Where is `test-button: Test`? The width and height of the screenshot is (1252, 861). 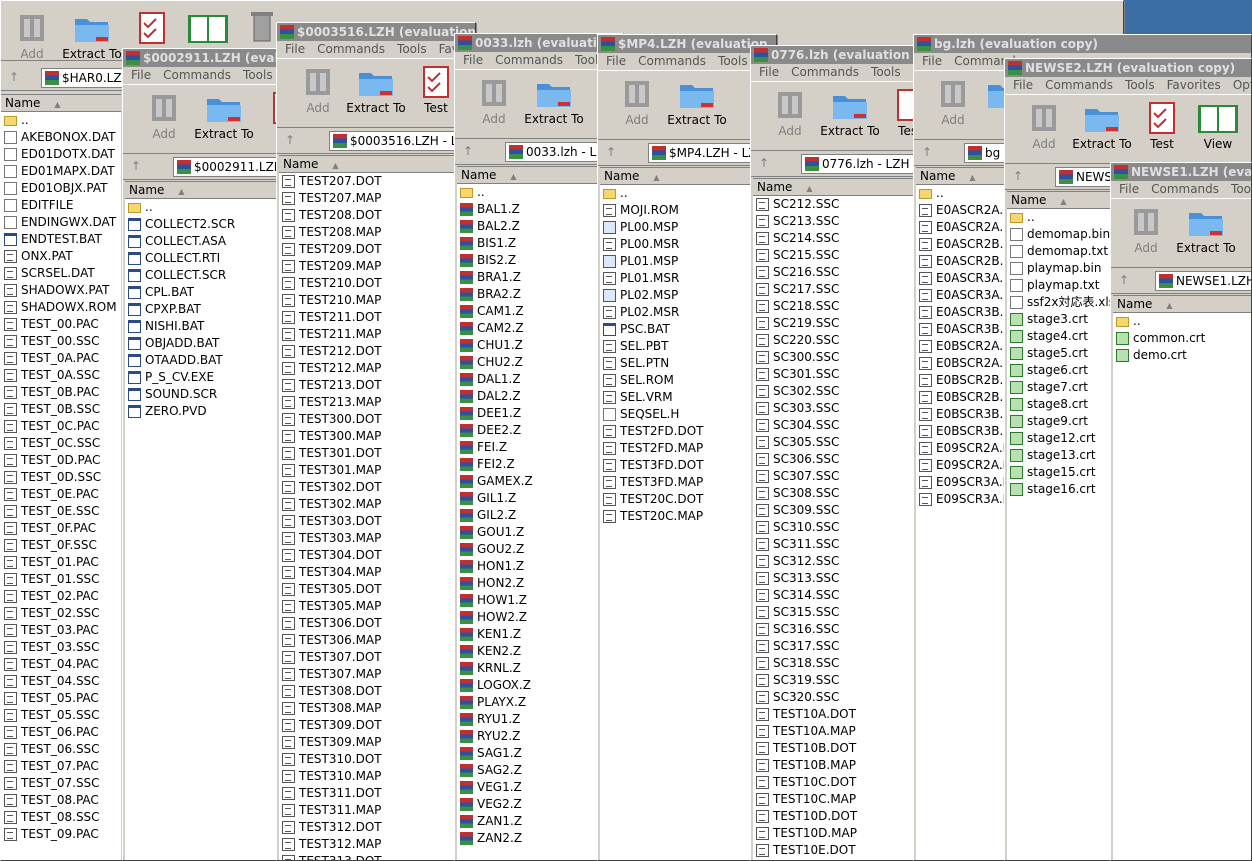 test-button: Test is located at coordinates (1162, 126).